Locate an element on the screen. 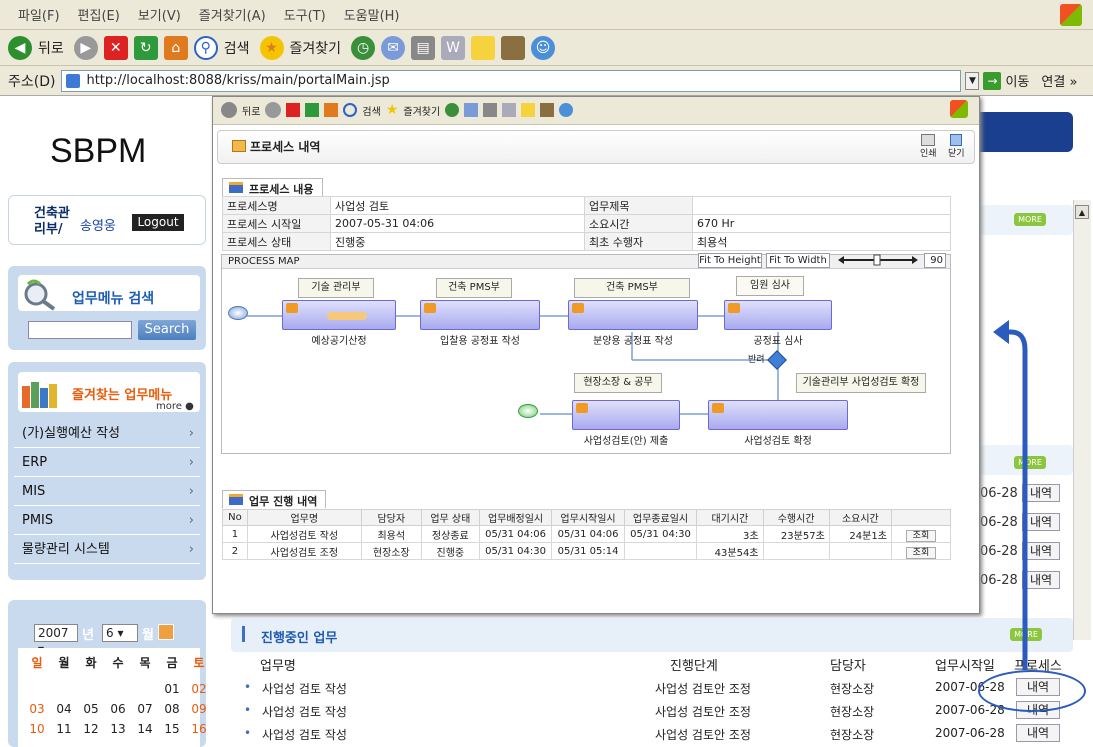 This screenshot has height=747, width=1093. calendar-day: 09 is located at coordinates (199, 709).